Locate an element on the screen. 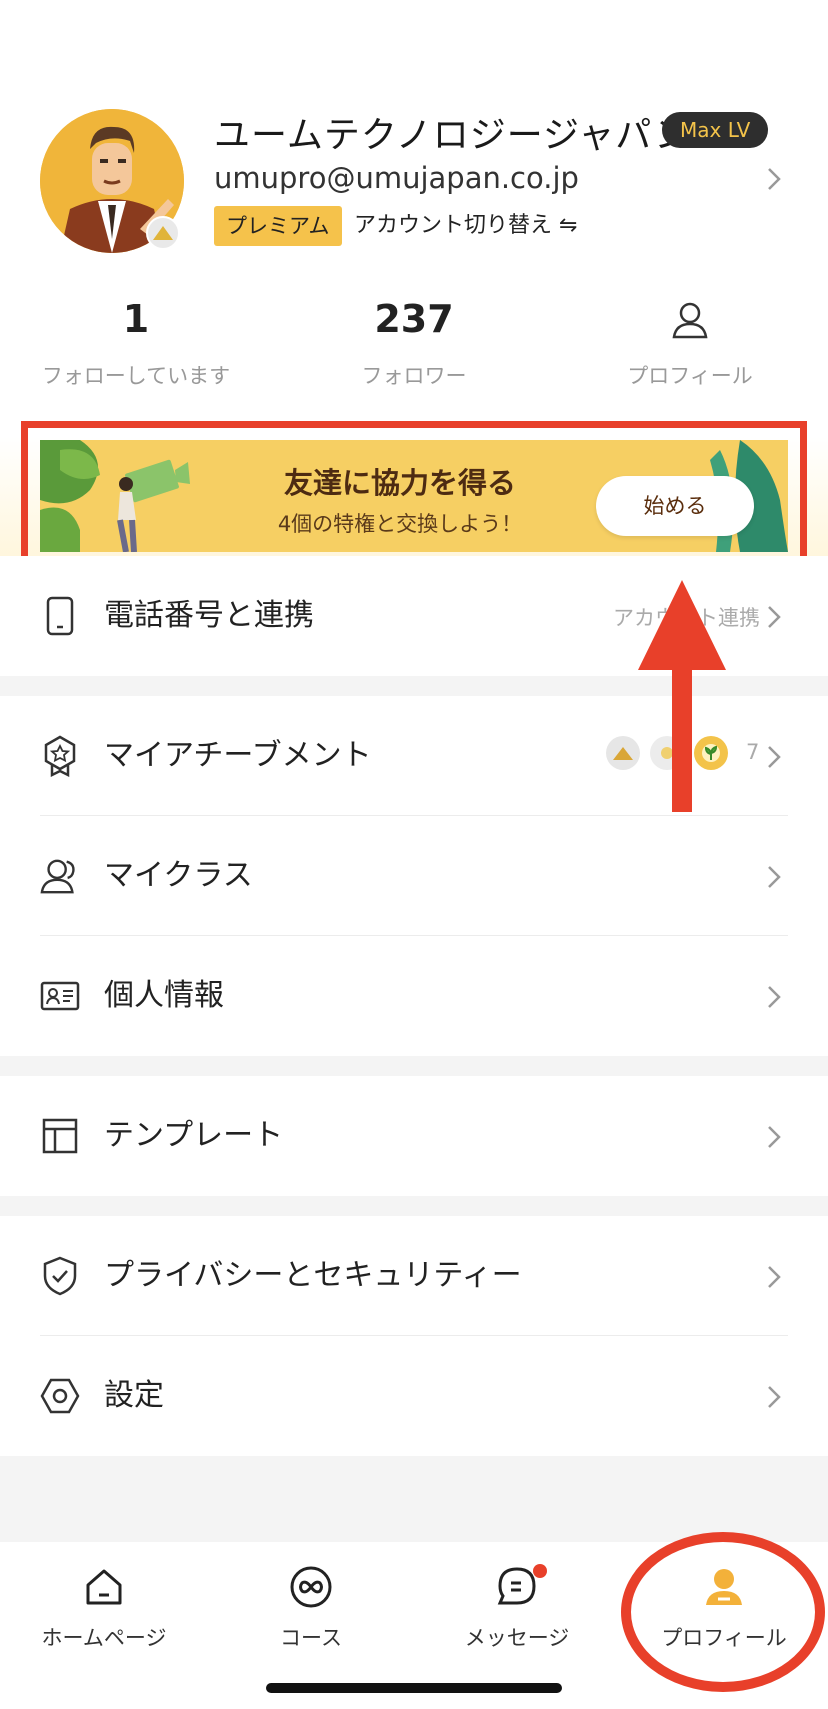  menu-item-my-class: マイクラス is located at coordinates (414, 876).